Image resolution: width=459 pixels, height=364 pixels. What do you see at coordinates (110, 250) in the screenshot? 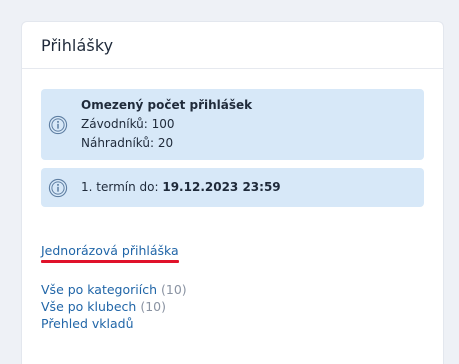
I see `one-time-entry-label: Jednorázová přihláška` at bounding box center [110, 250].